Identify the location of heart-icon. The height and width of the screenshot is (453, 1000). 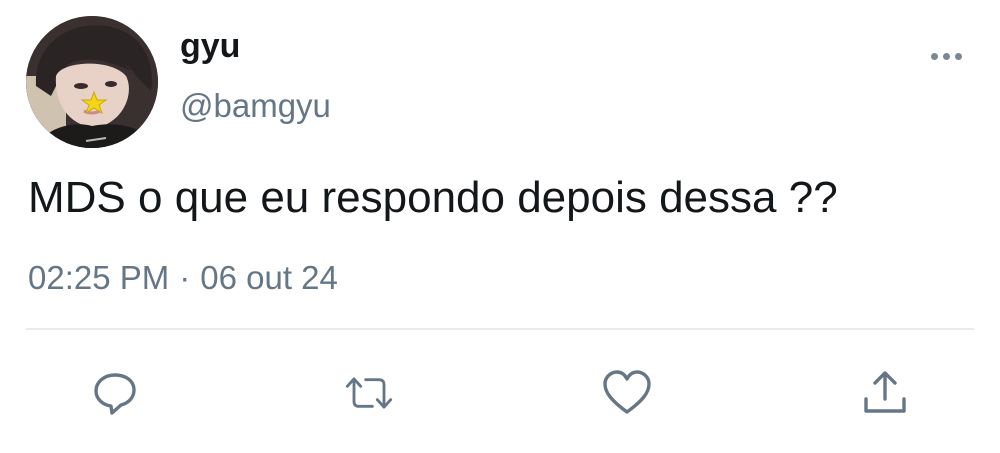
(627, 392).